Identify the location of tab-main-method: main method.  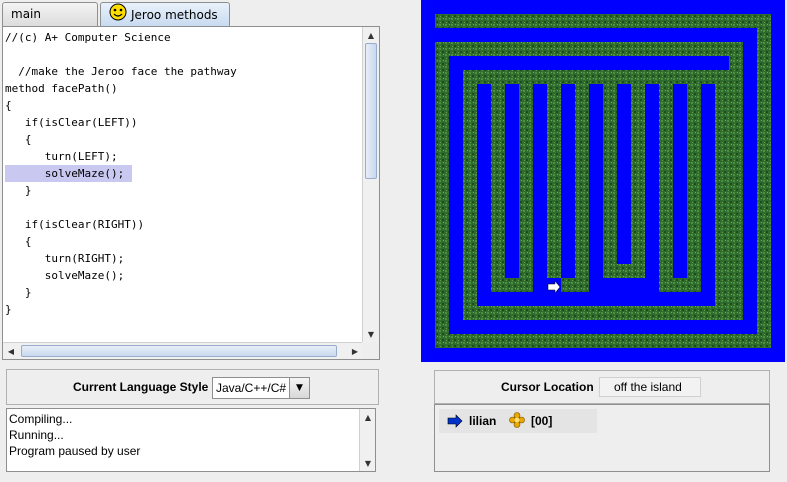
(50, 22).